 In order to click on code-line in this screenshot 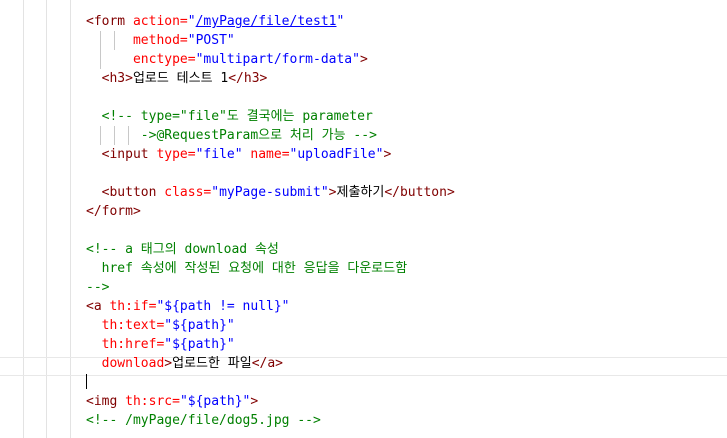, I will do `click(86, 382)`.